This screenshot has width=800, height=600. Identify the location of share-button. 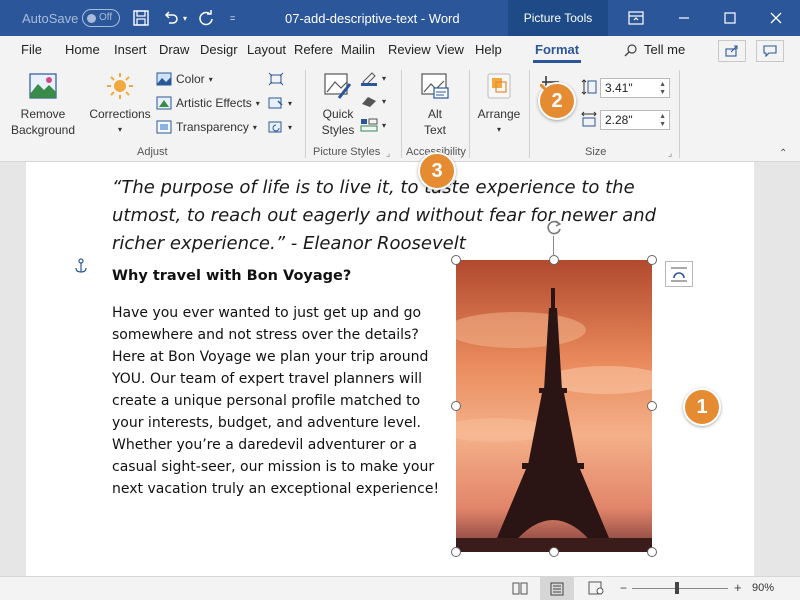
(732, 51).